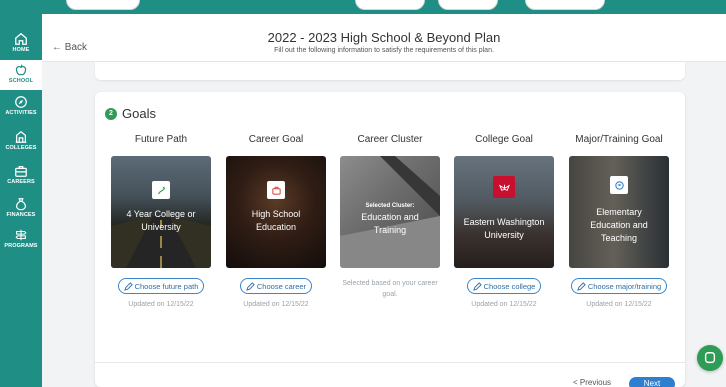  I want to click on previous-section-card, so click(390, 71).